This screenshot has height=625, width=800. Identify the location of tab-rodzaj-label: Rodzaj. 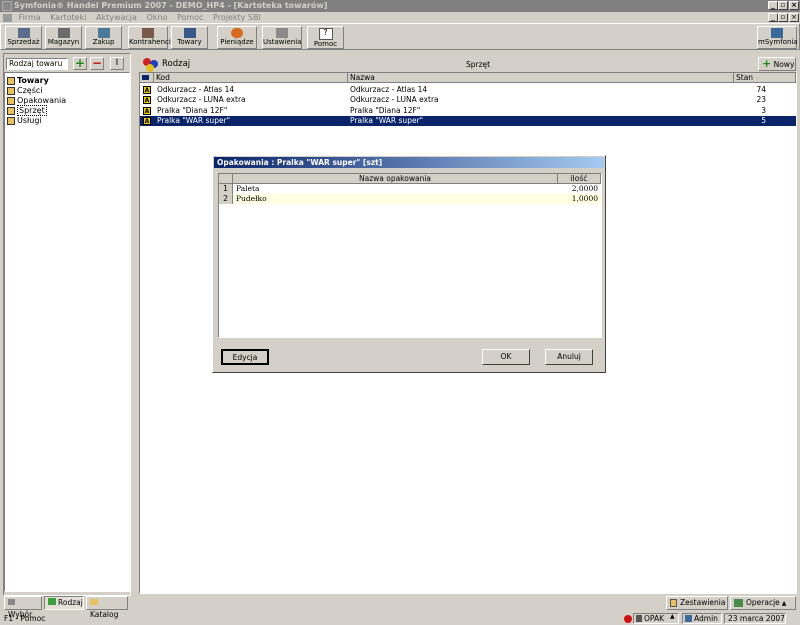
(70, 602).